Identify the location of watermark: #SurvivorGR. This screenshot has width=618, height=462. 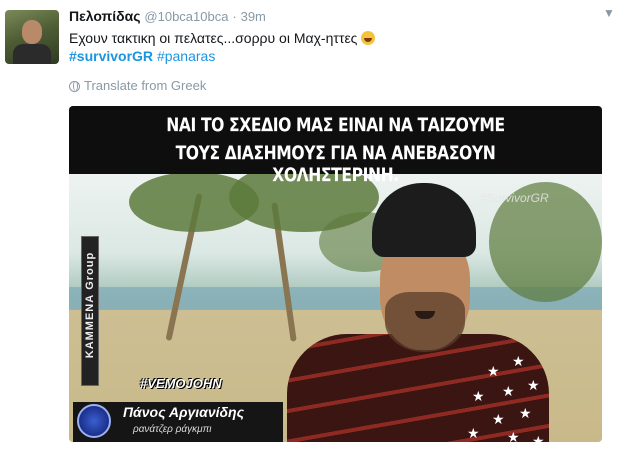
(514, 198).